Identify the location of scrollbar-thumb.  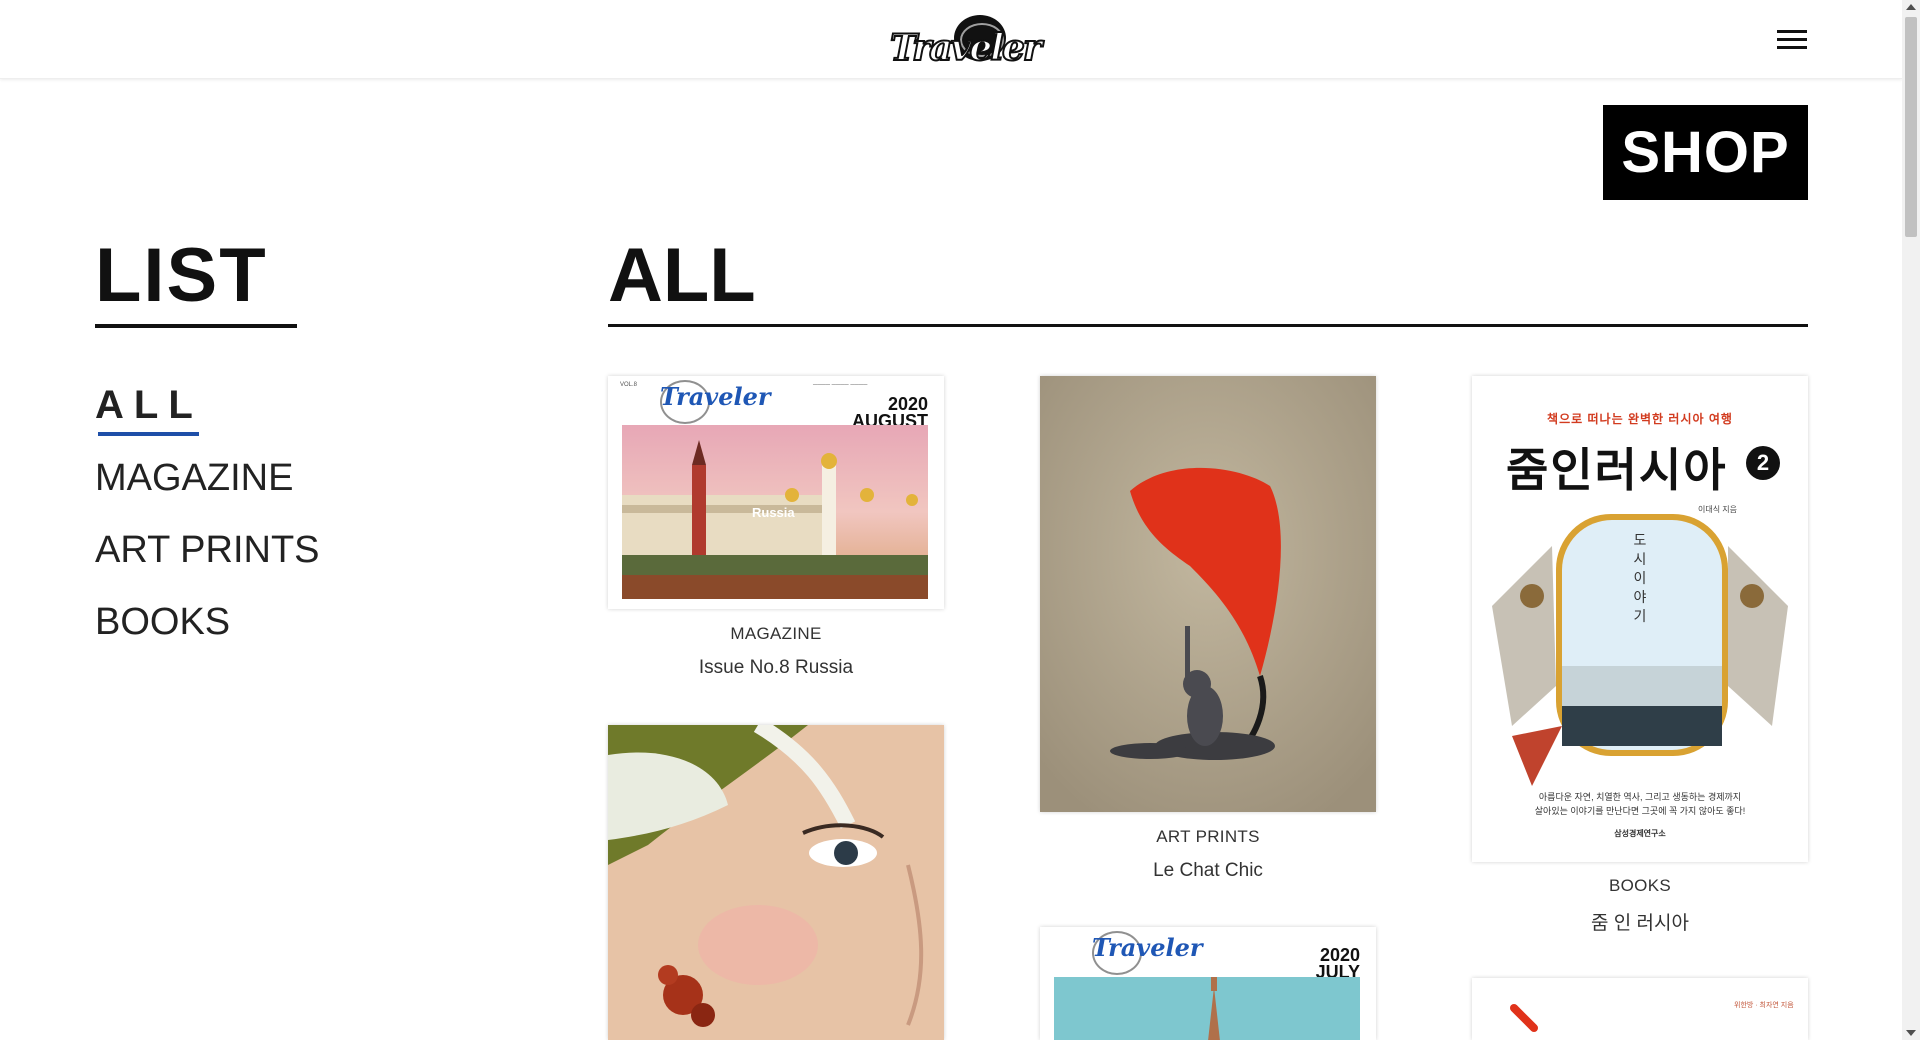
(1911, 127).